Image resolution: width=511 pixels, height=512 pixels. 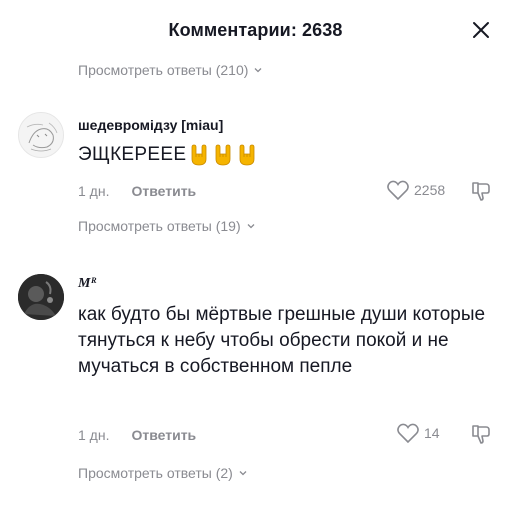 I want to click on like-button: 14, so click(x=418, y=433).